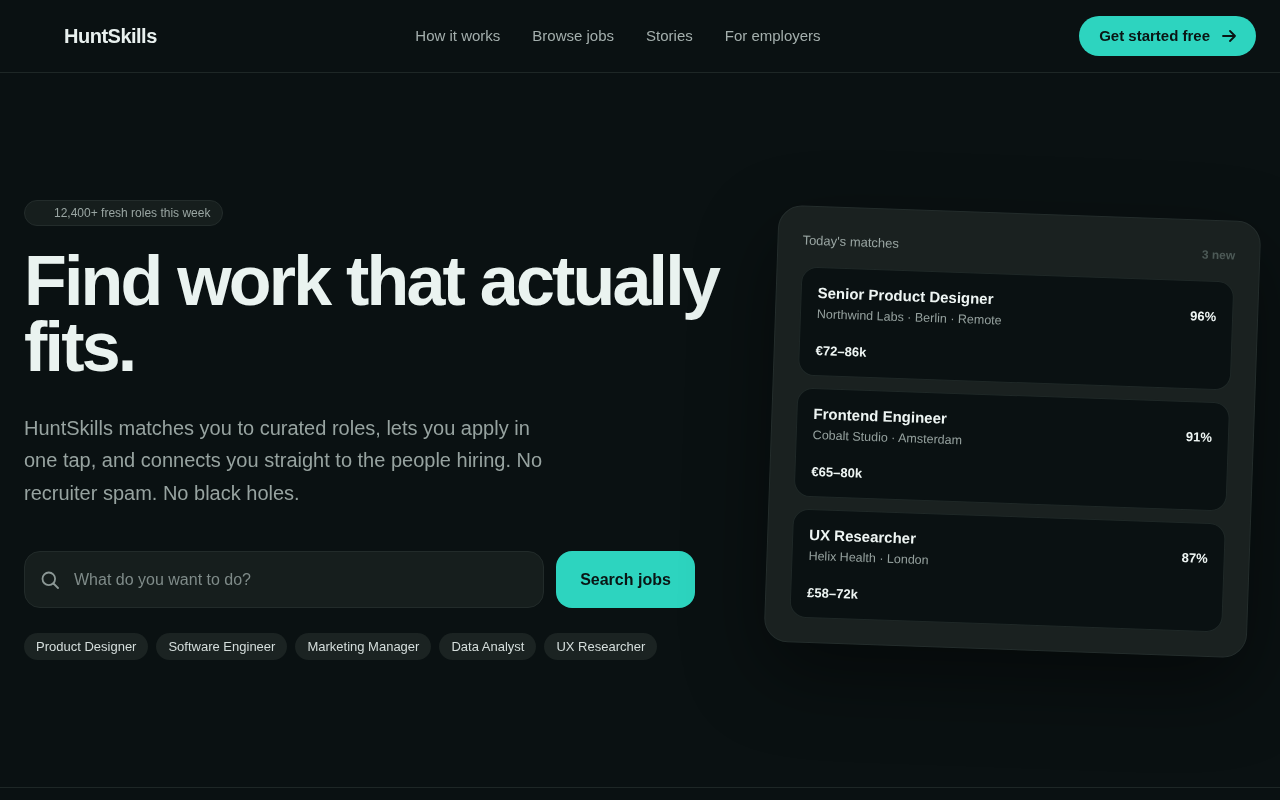  What do you see at coordinates (906, 295) in the screenshot?
I see `job-title: Senior Product Designer` at bounding box center [906, 295].